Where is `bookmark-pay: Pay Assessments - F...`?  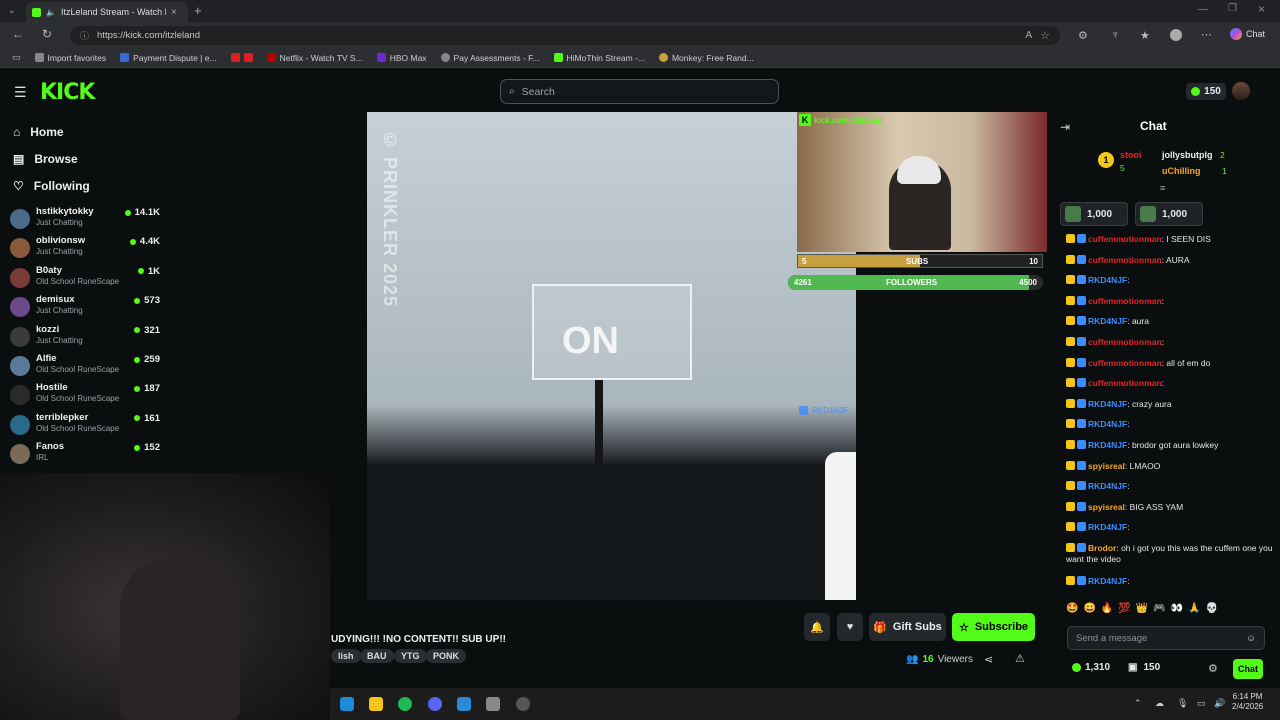
bookmark-pay: Pay Assessments - F... is located at coordinates (490, 58).